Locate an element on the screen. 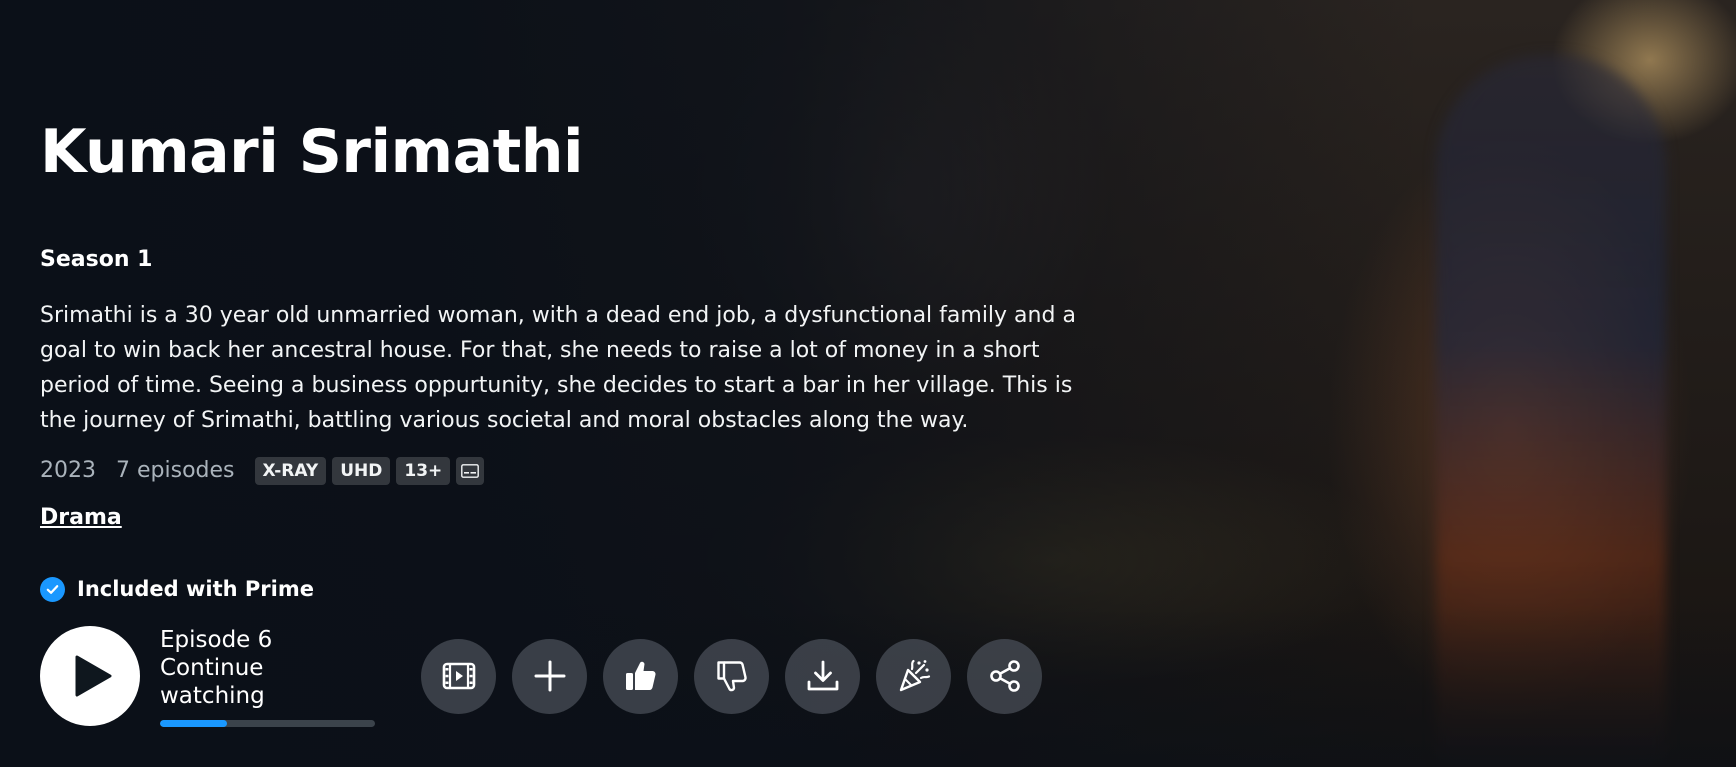  plus-icon is located at coordinates (549, 676).